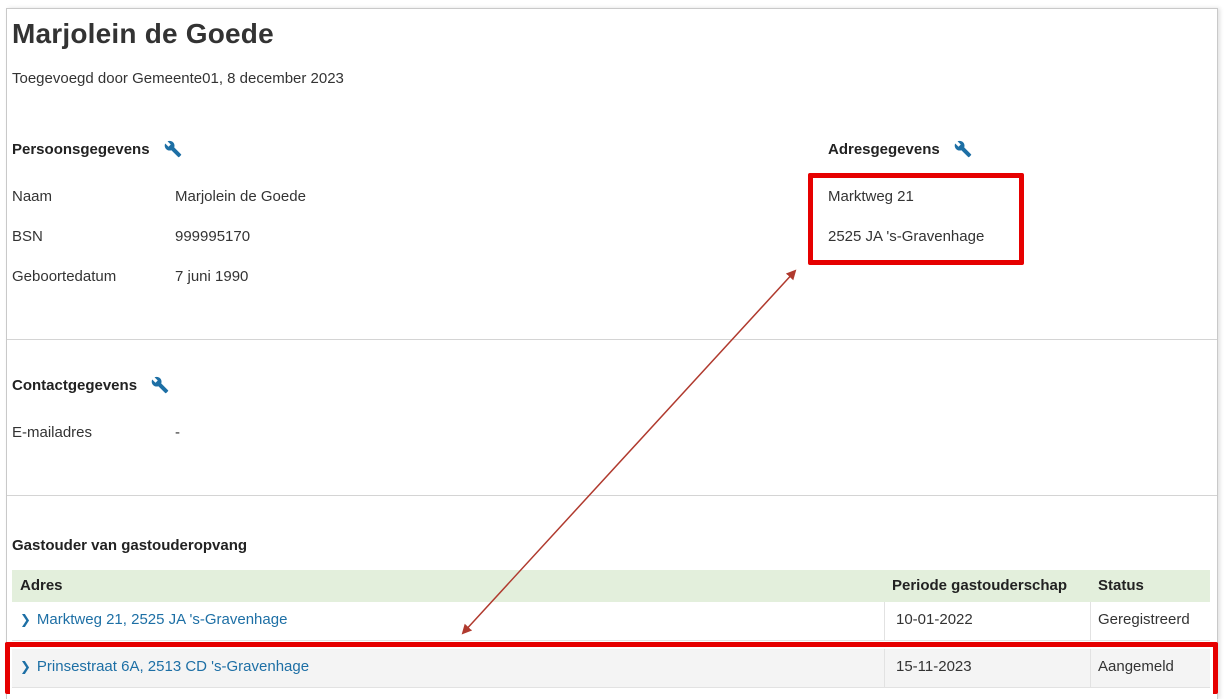 The image size is (1225, 699). Describe the element at coordinates (27, 236) in the screenshot. I see `label-bsn: BSN` at that location.